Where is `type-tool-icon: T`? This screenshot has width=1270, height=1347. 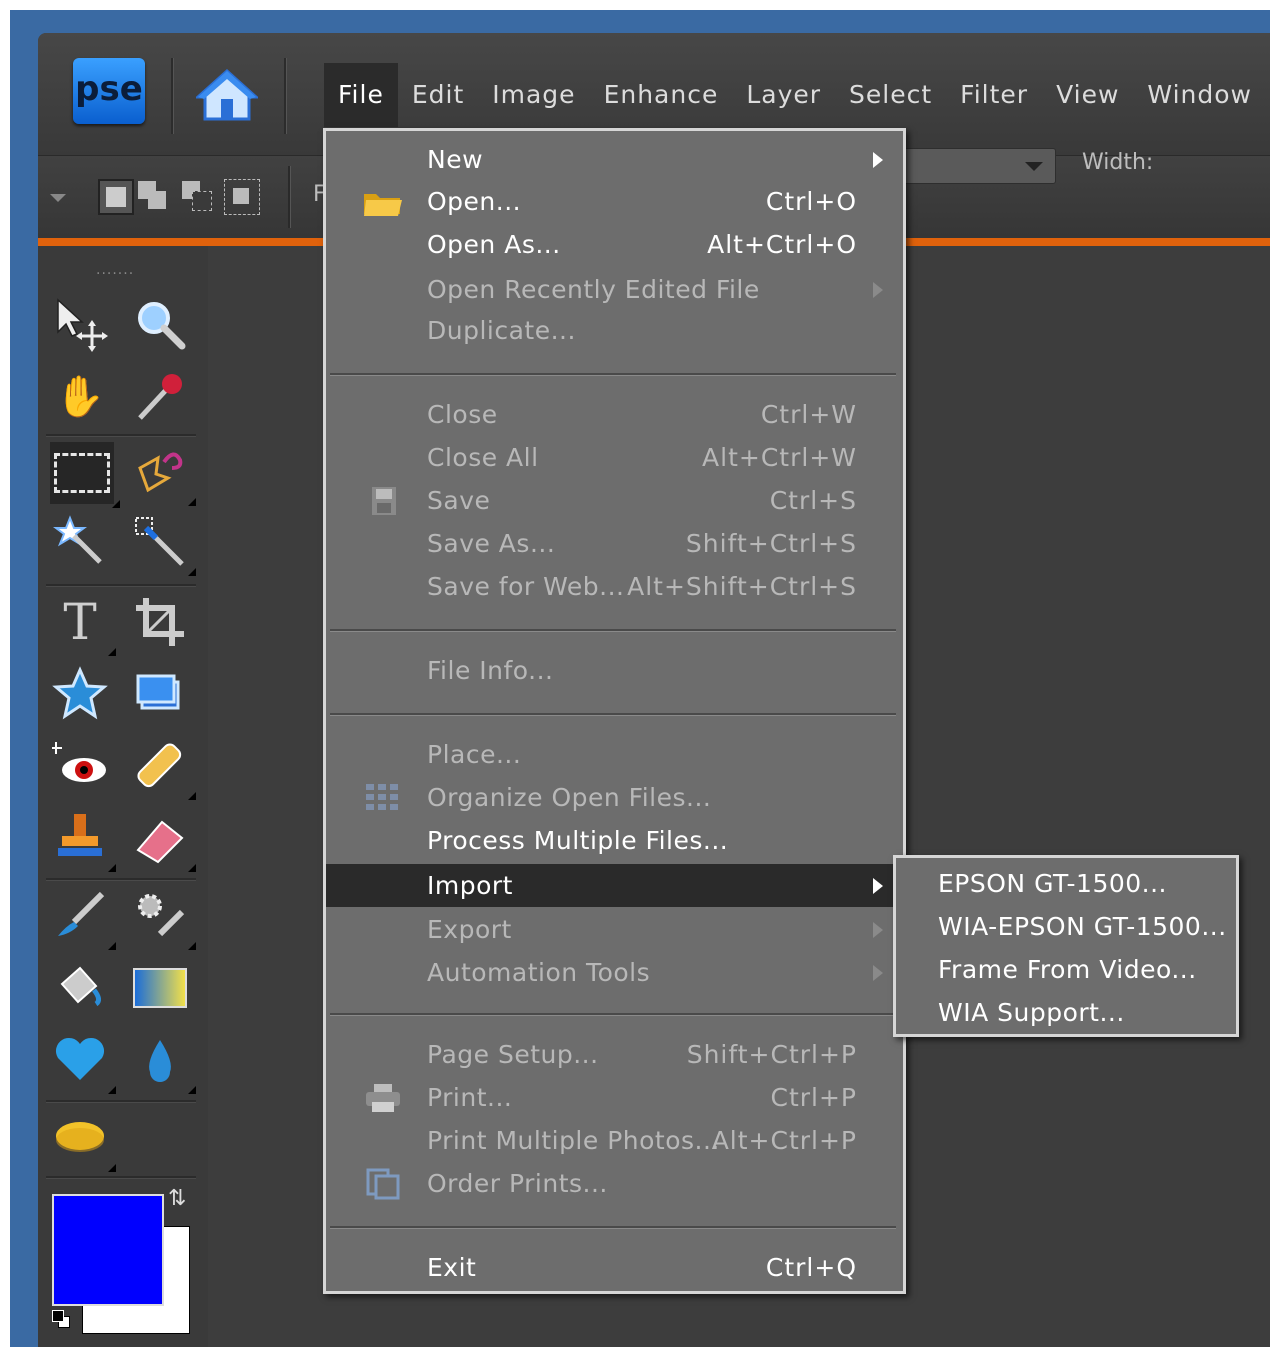 type-tool-icon: T is located at coordinates (83, 624).